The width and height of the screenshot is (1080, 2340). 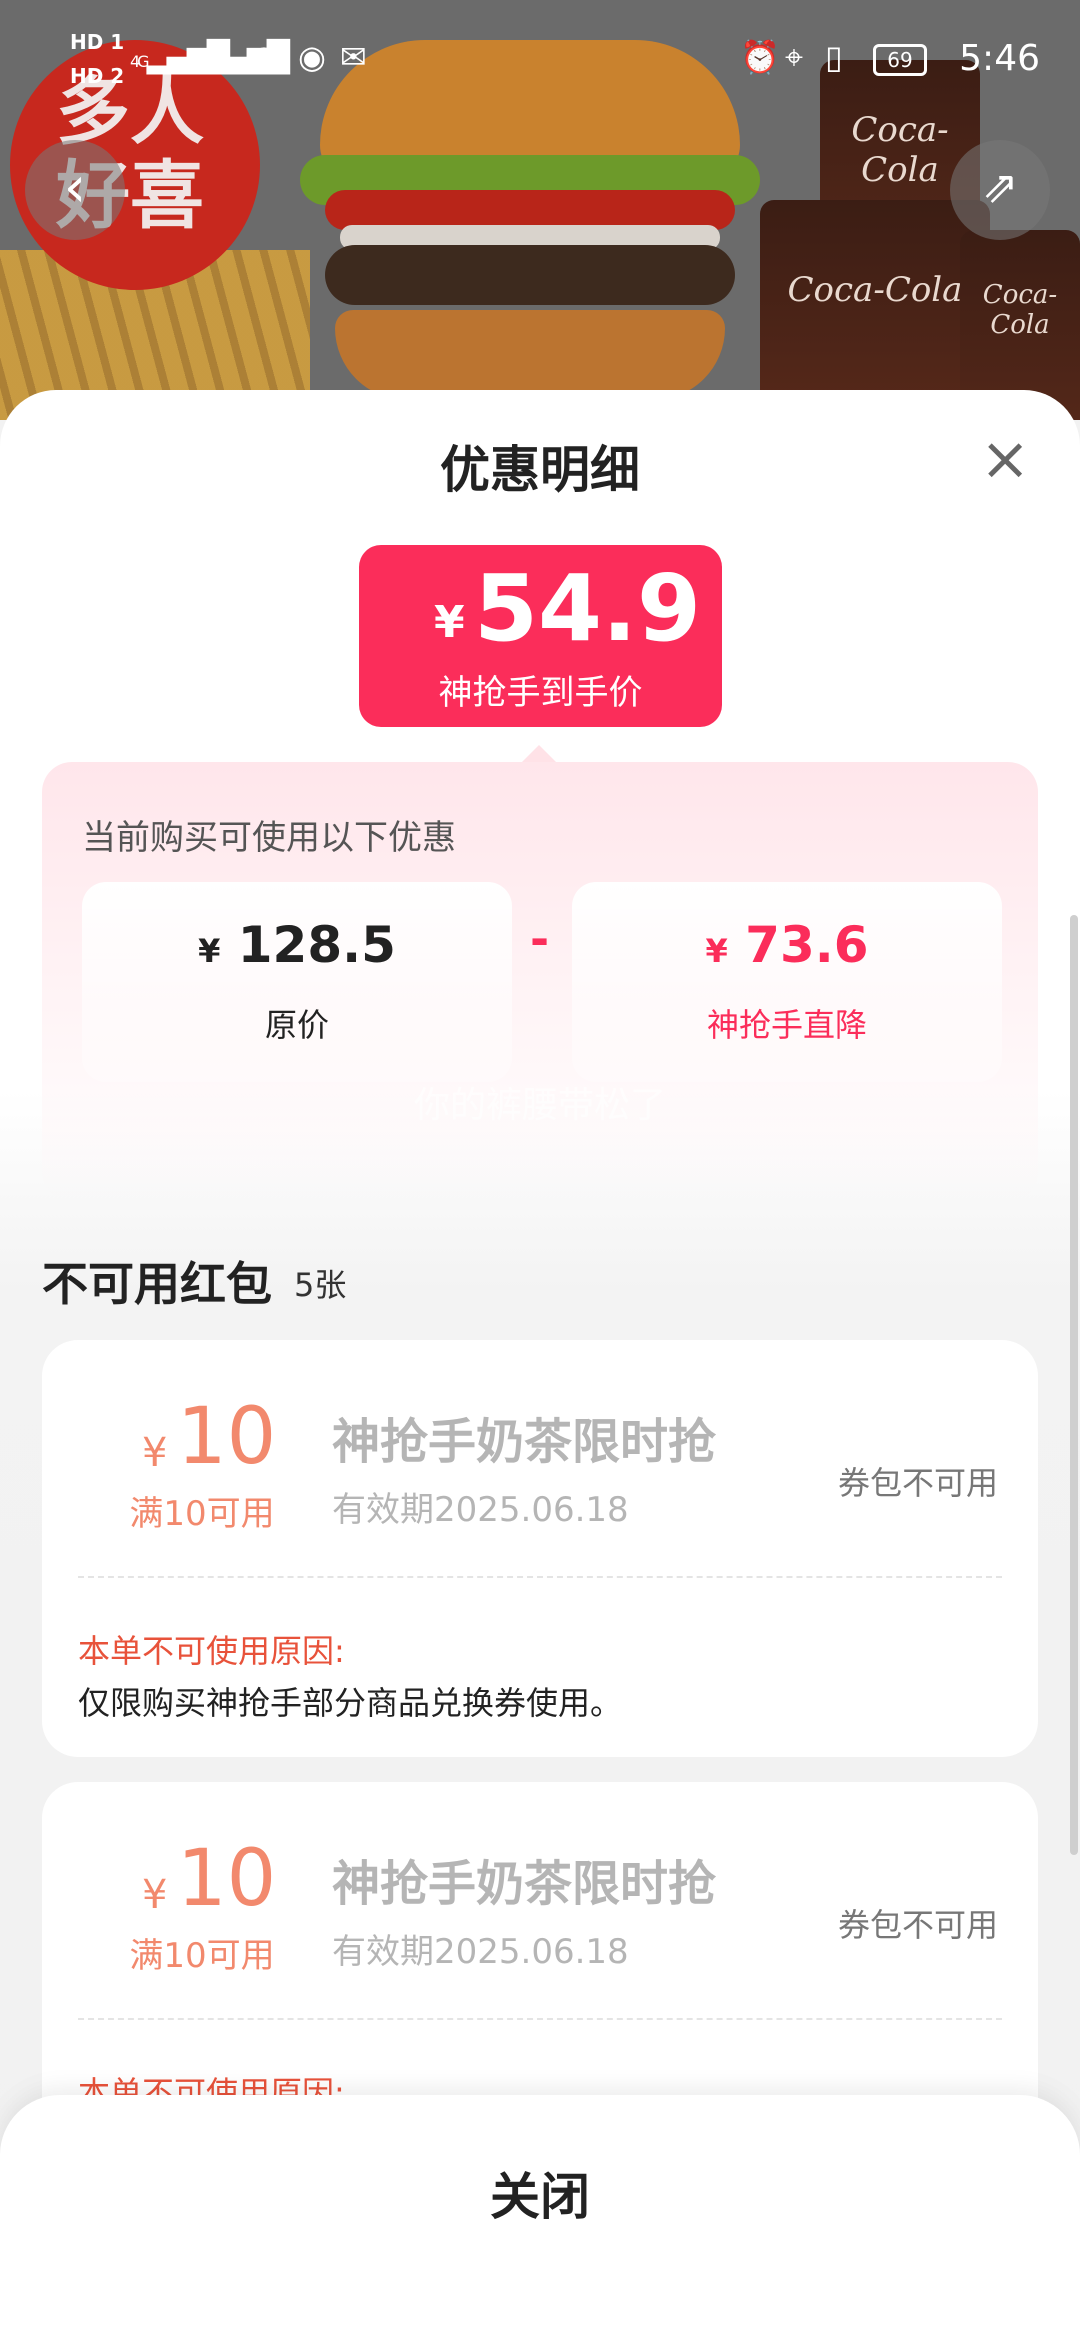 What do you see at coordinates (312, 57) in the screenshot?
I see `privacy-icon: ◉` at bounding box center [312, 57].